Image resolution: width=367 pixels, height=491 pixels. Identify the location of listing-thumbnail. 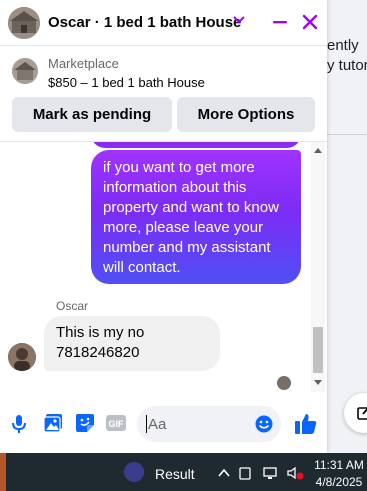
(25, 71).